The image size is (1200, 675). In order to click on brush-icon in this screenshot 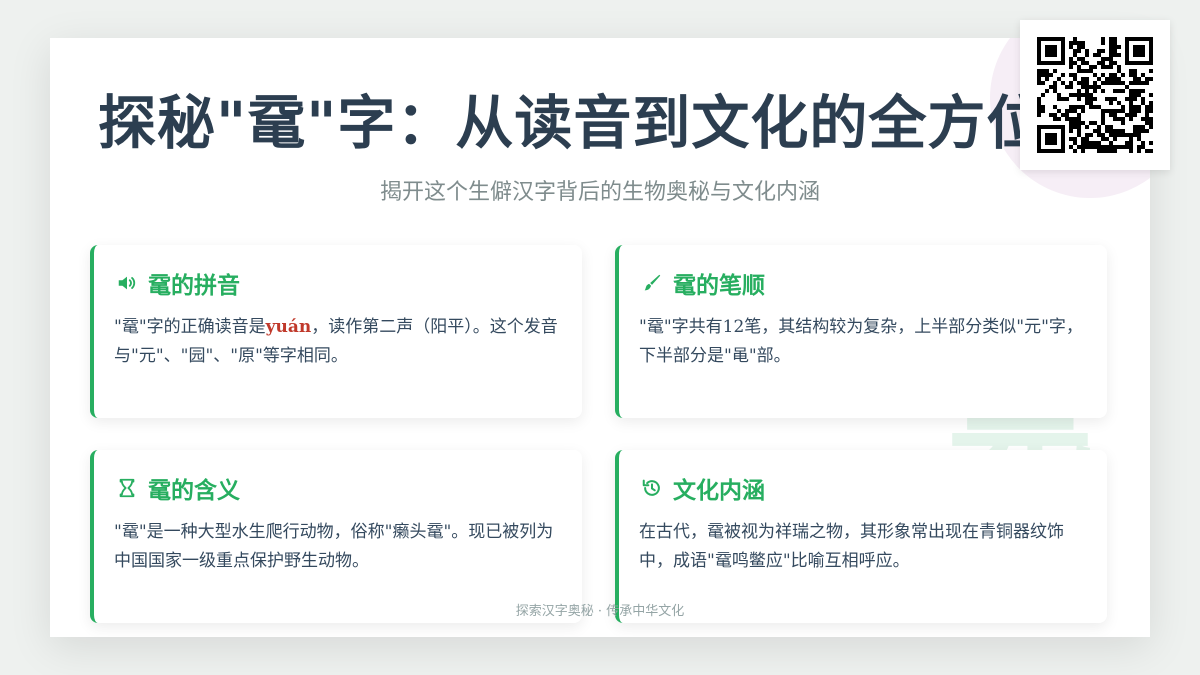, I will do `click(652, 283)`.